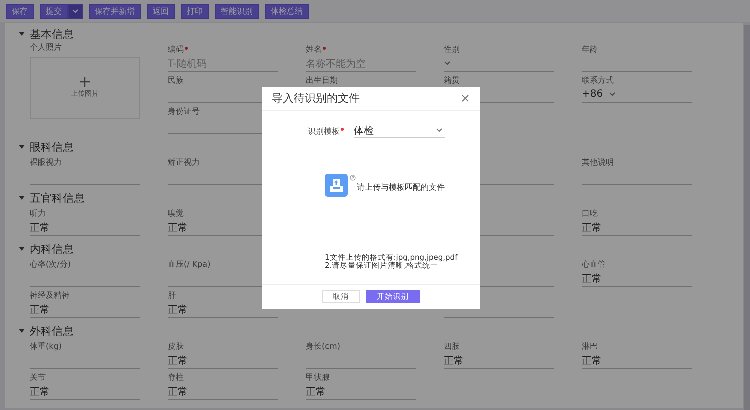  What do you see at coordinates (399, 131) in the screenshot?
I see `select-field: 体检` at bounding box center [399, 131].